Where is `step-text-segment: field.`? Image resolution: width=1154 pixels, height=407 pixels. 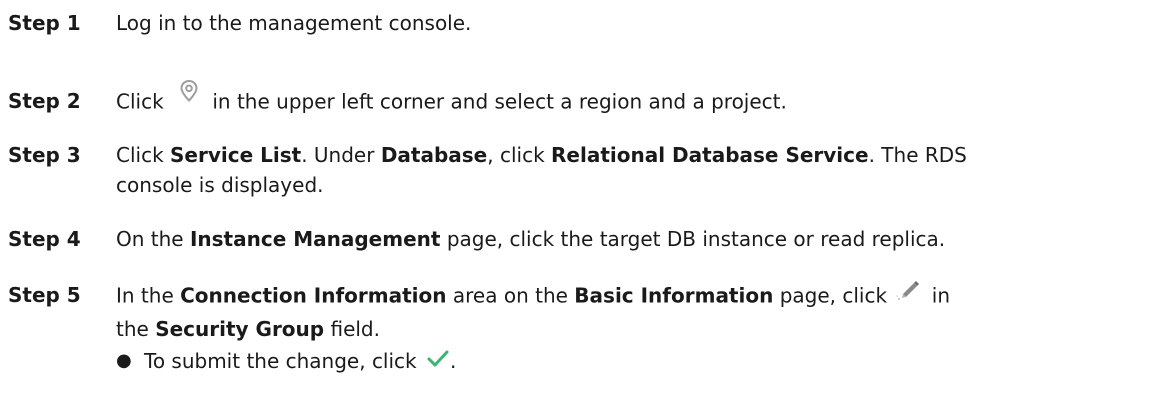 step-text-segment: field. is located at coordinates (355, 329).